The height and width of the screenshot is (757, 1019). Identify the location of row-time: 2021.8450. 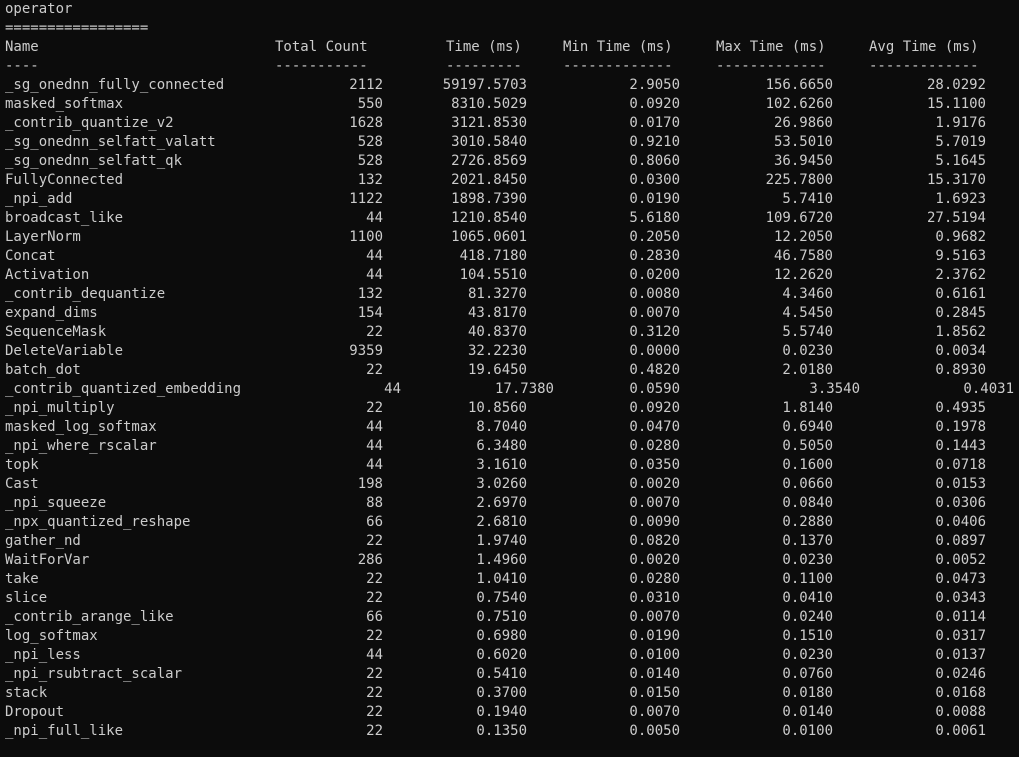
(489, 180).